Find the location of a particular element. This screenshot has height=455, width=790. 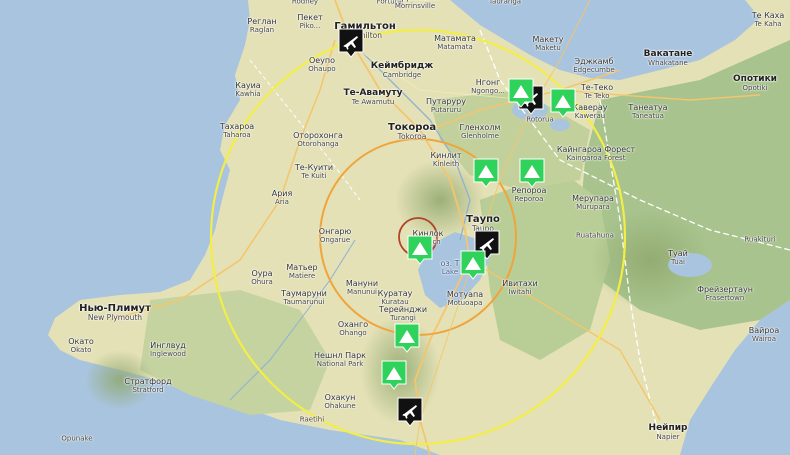

place-label-ohakune: Охакун Ohakune is located at coordinates (339, 402).